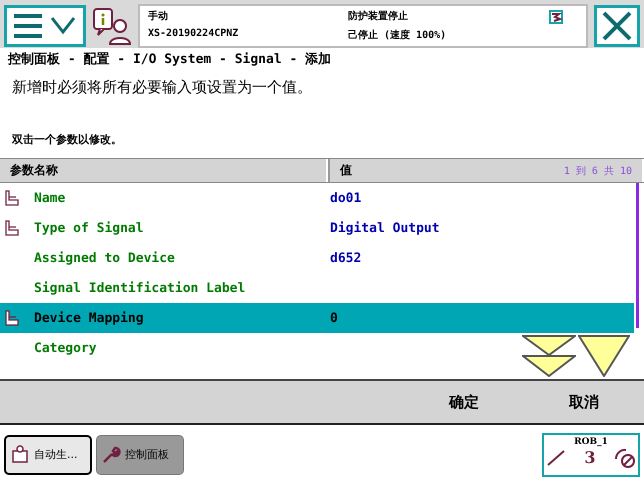 Image resolution: width=644 pixels, height=484 pixels. I want to click on operating-mode: 手动, so click(158, 17).